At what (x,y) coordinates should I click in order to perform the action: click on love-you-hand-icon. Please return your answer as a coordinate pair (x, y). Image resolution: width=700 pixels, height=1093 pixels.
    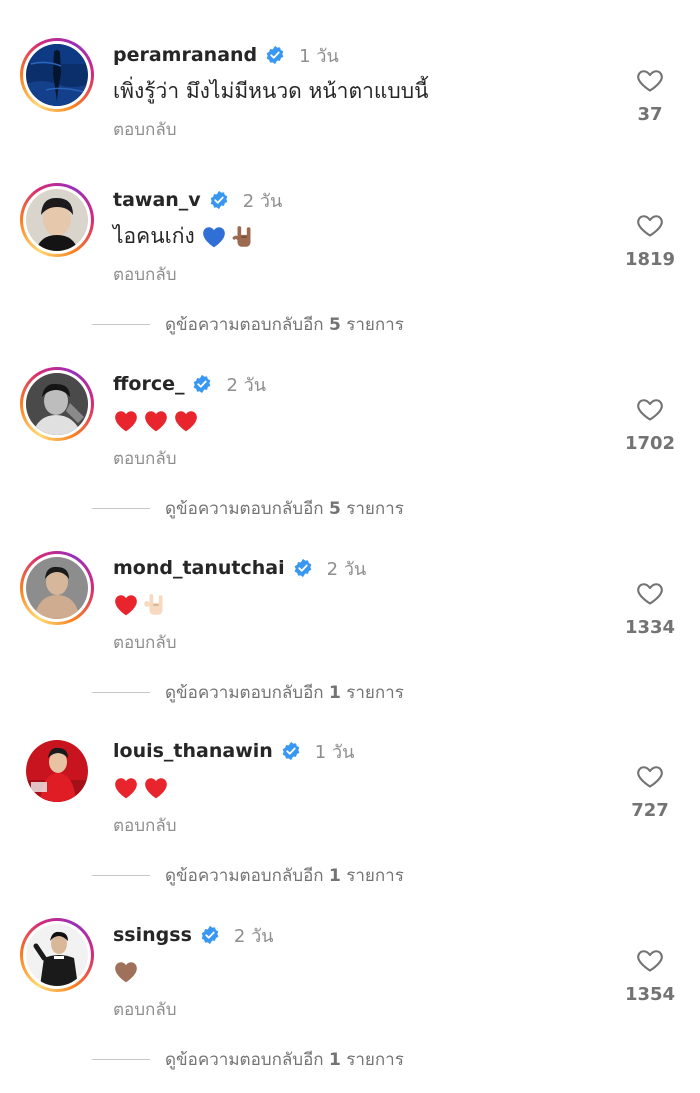
    Looking at the image, I should click on (153, 604).